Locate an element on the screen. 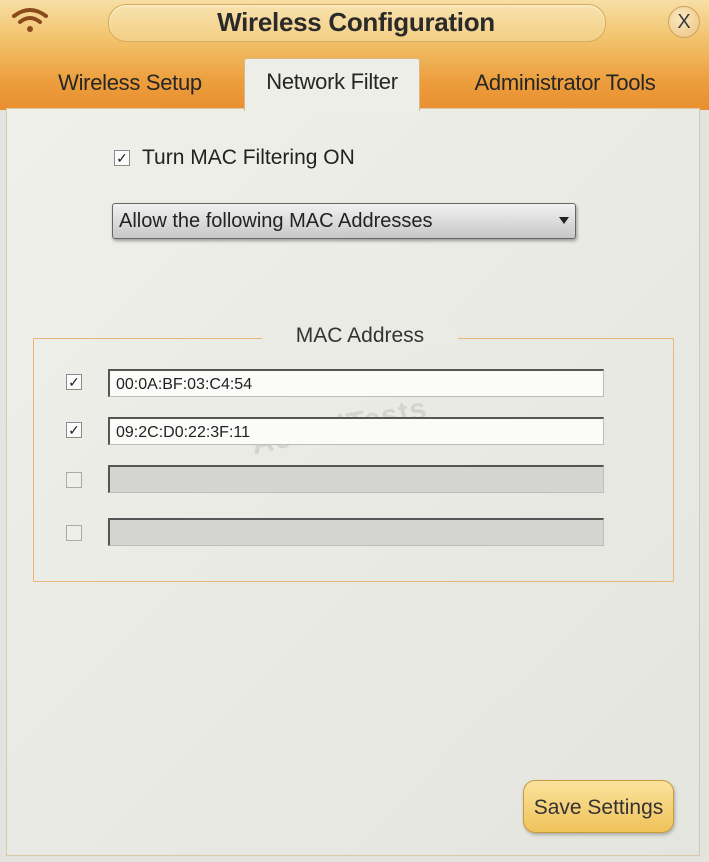  window-title: Wireless Configuration is located at coordinates (356, 22).